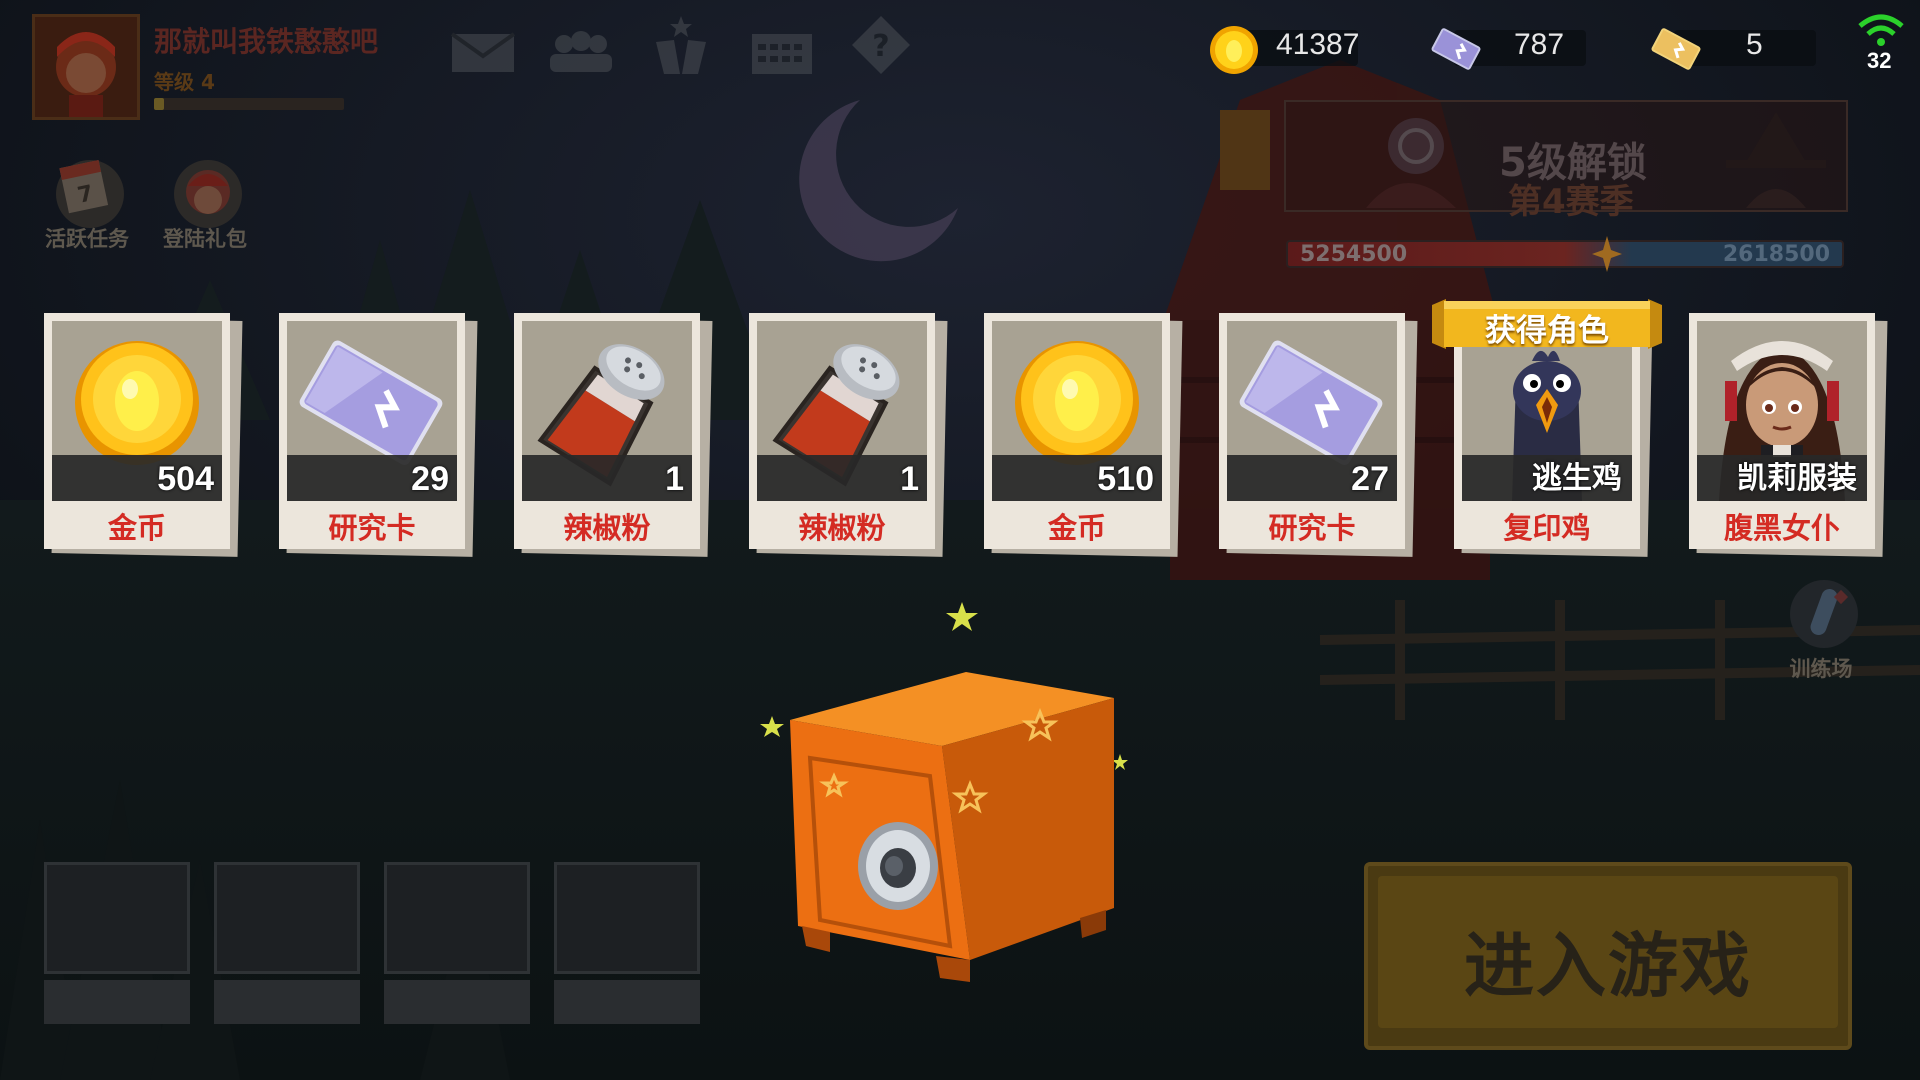 The width and height of the screenshot is (1920, 1080). What do you see at coordinates (1411, 163) in the screenshot?
I see `season-character-art` at bounding box center [1411, 163].